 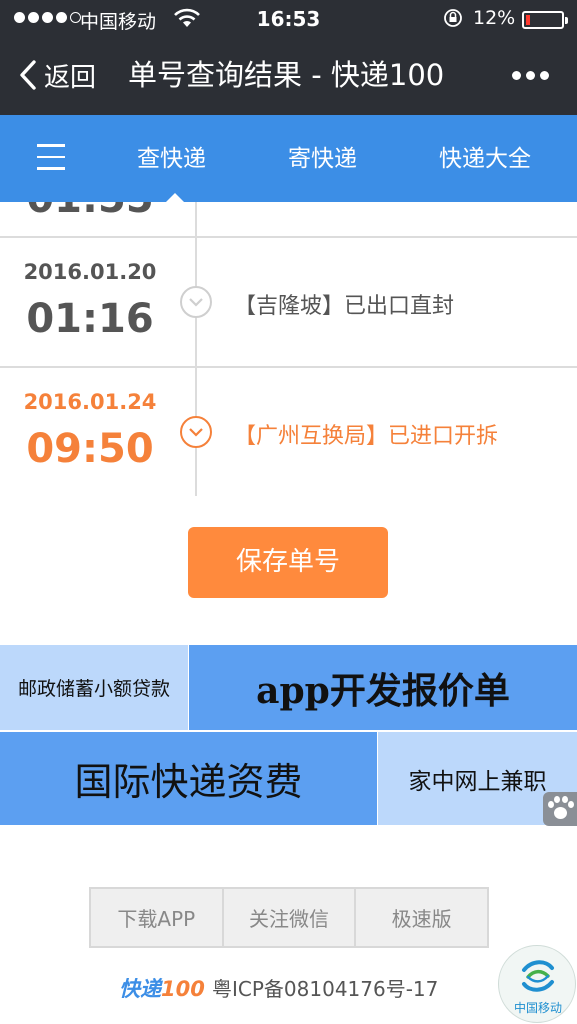 I want to click on battery-icon, so click(x=545, y=20).